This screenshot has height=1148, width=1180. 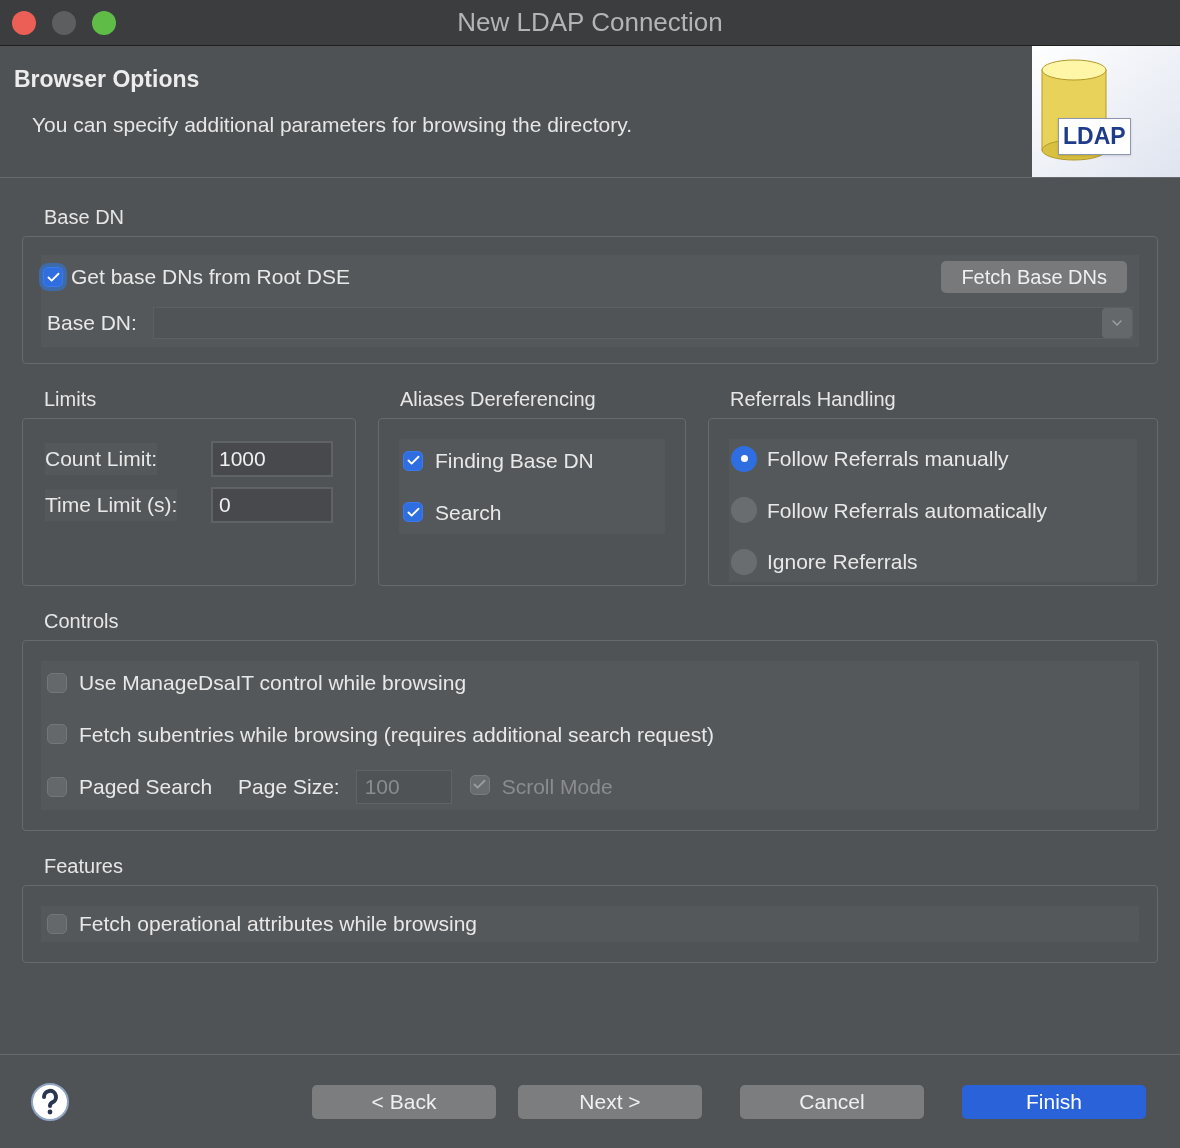 What do you see at coordinates (273, 683) in the screenshot?
I see `checkbox-label: Use ManageDsaIT control while browsing` at bounding box center [273, 683].